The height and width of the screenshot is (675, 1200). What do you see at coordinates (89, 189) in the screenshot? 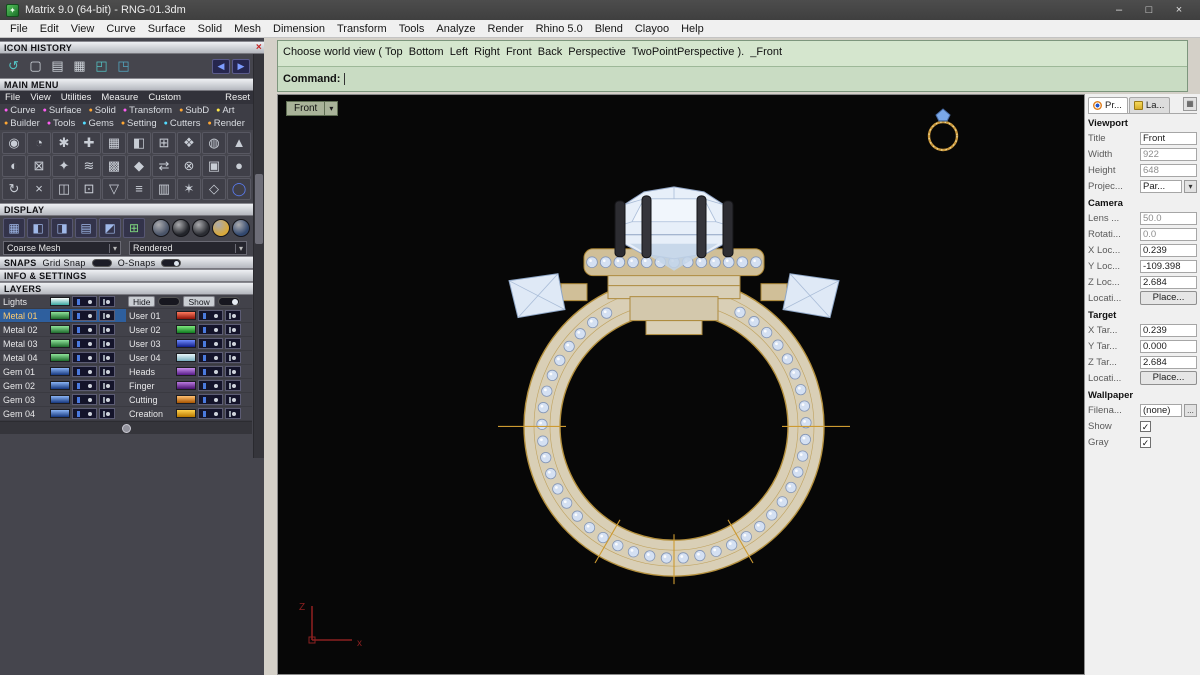
I see `tb-center-icon: ⊡` at bounding box center [89, 189].